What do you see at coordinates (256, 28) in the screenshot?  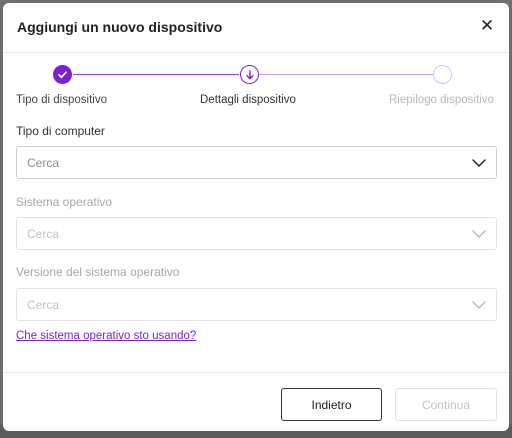 I see `dialog-header: Aggiungi un nuovo dispositivo ✕` at bounding box center [256, 28].